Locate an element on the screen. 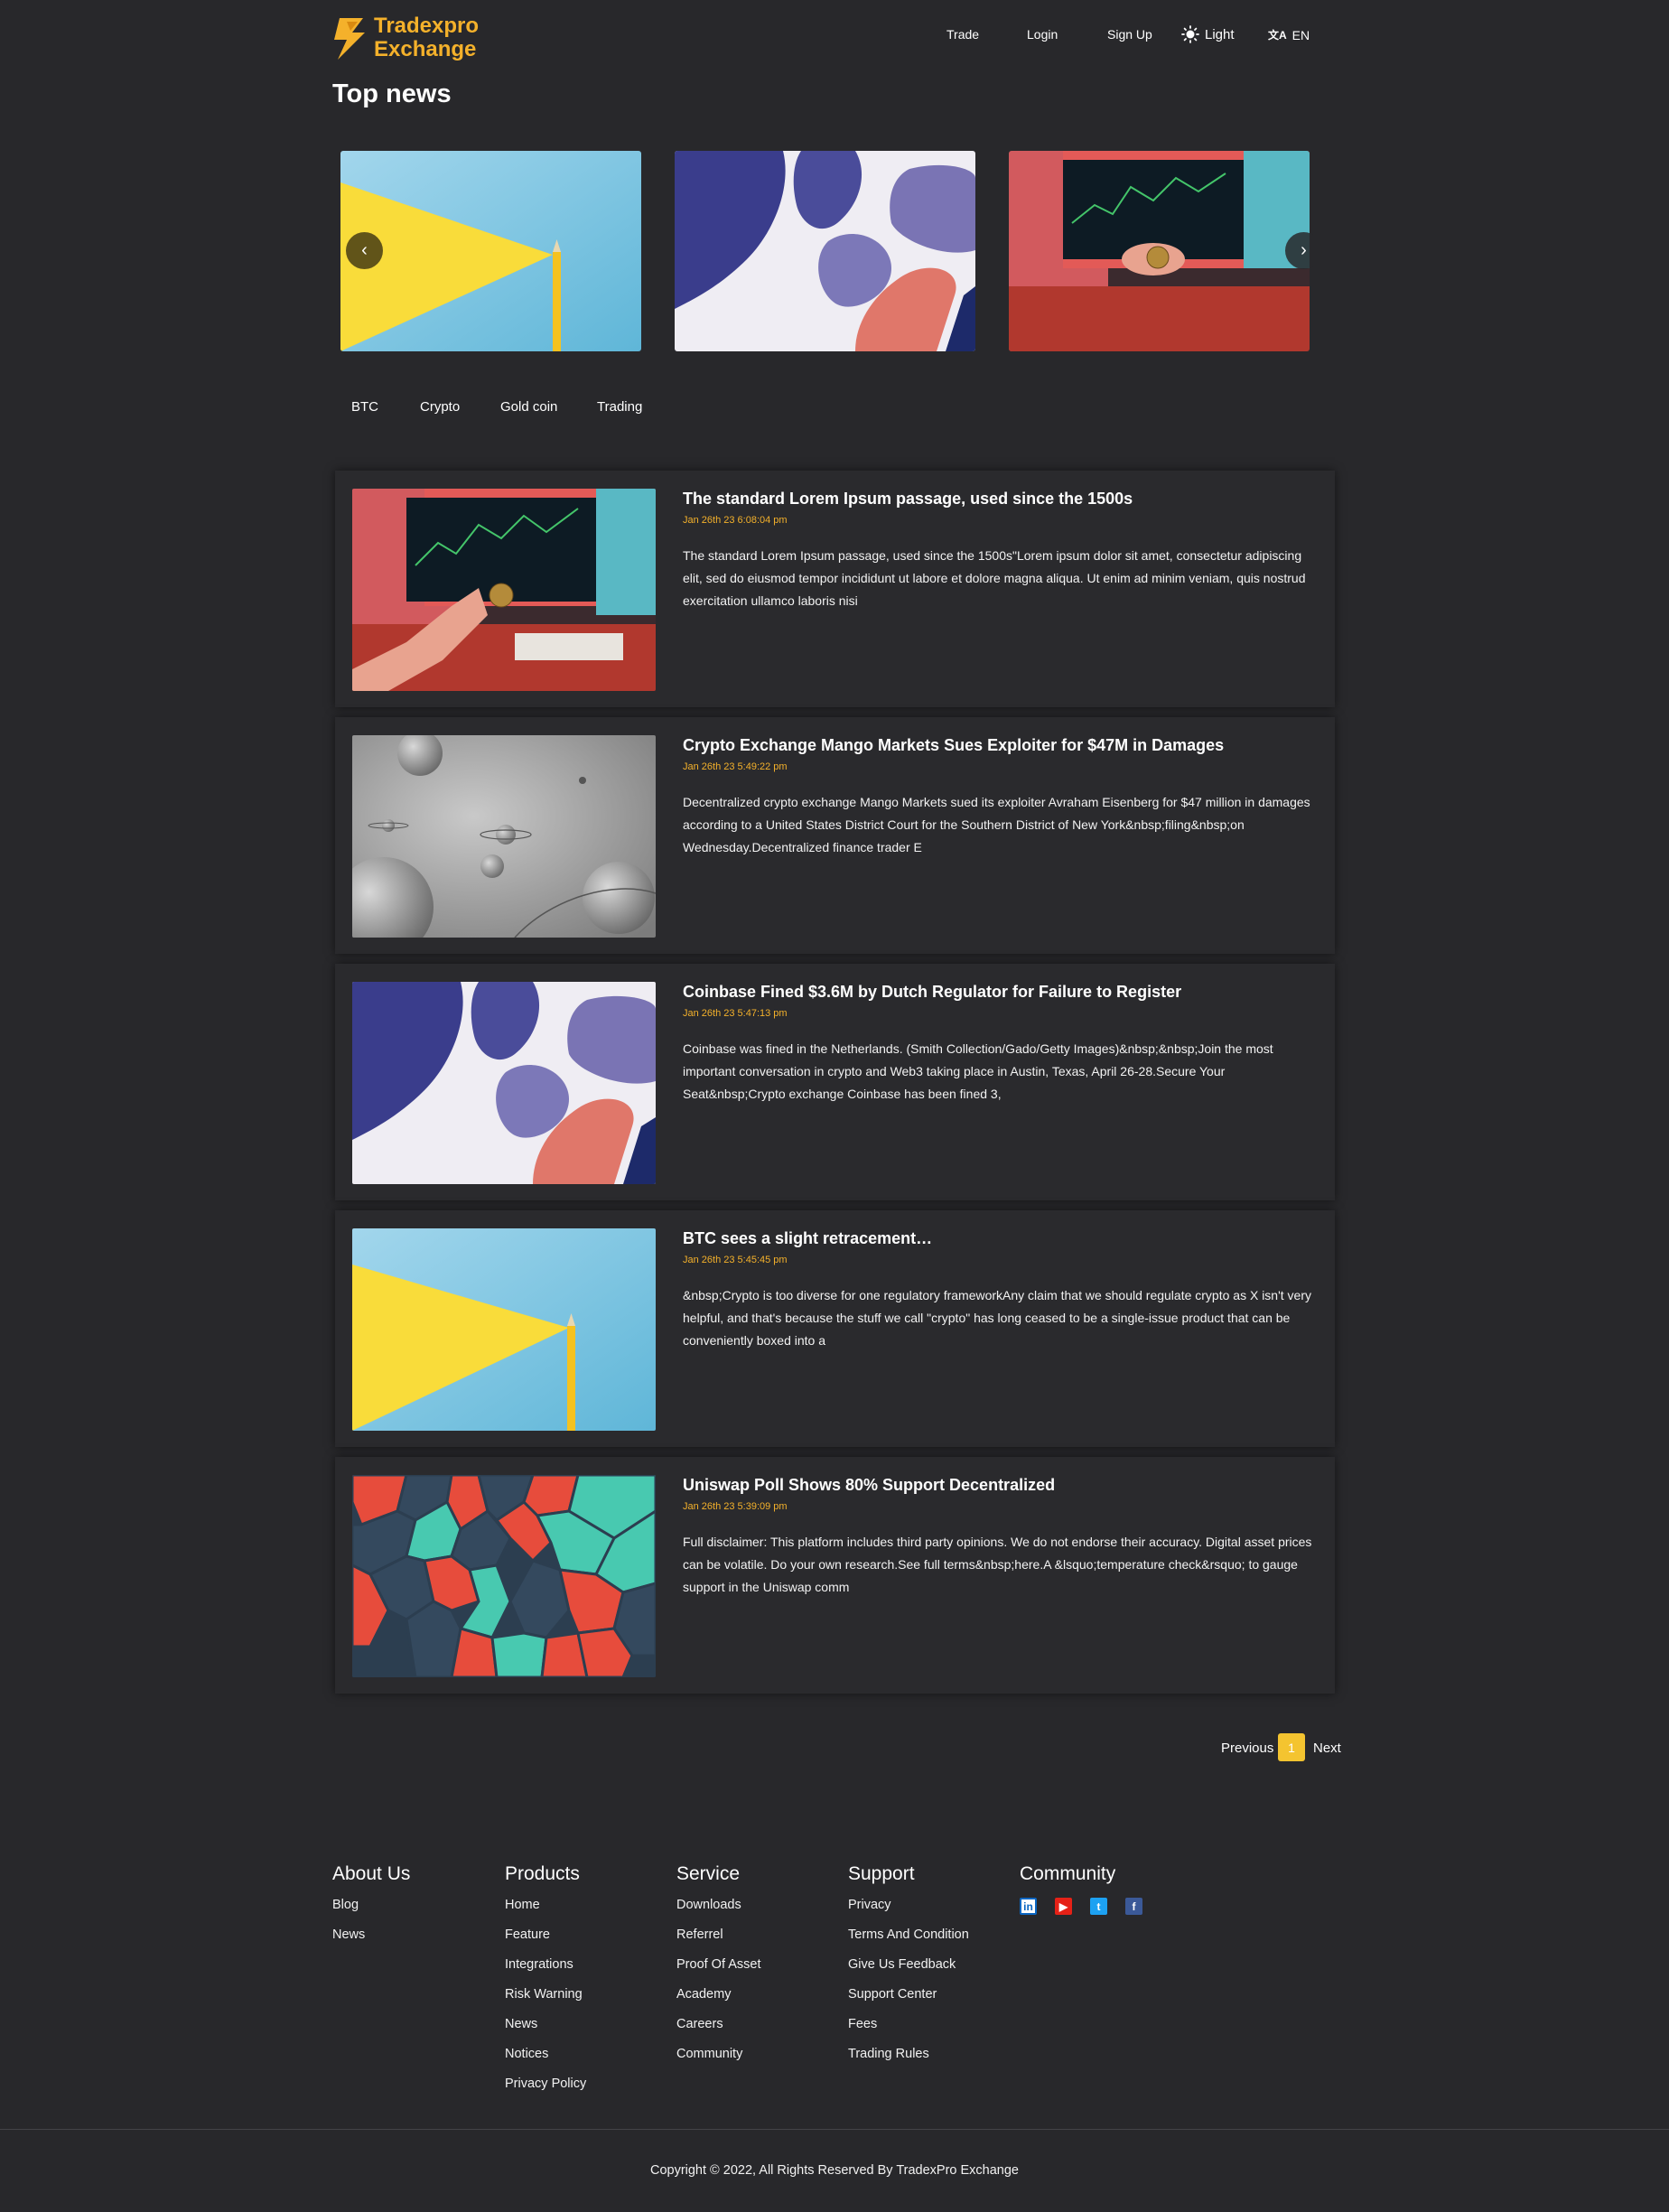 This screenshot has width=1669, height=2212. news-date: Jan 26th 23 5:45:45 pm is located at coordinates (735, 1260).